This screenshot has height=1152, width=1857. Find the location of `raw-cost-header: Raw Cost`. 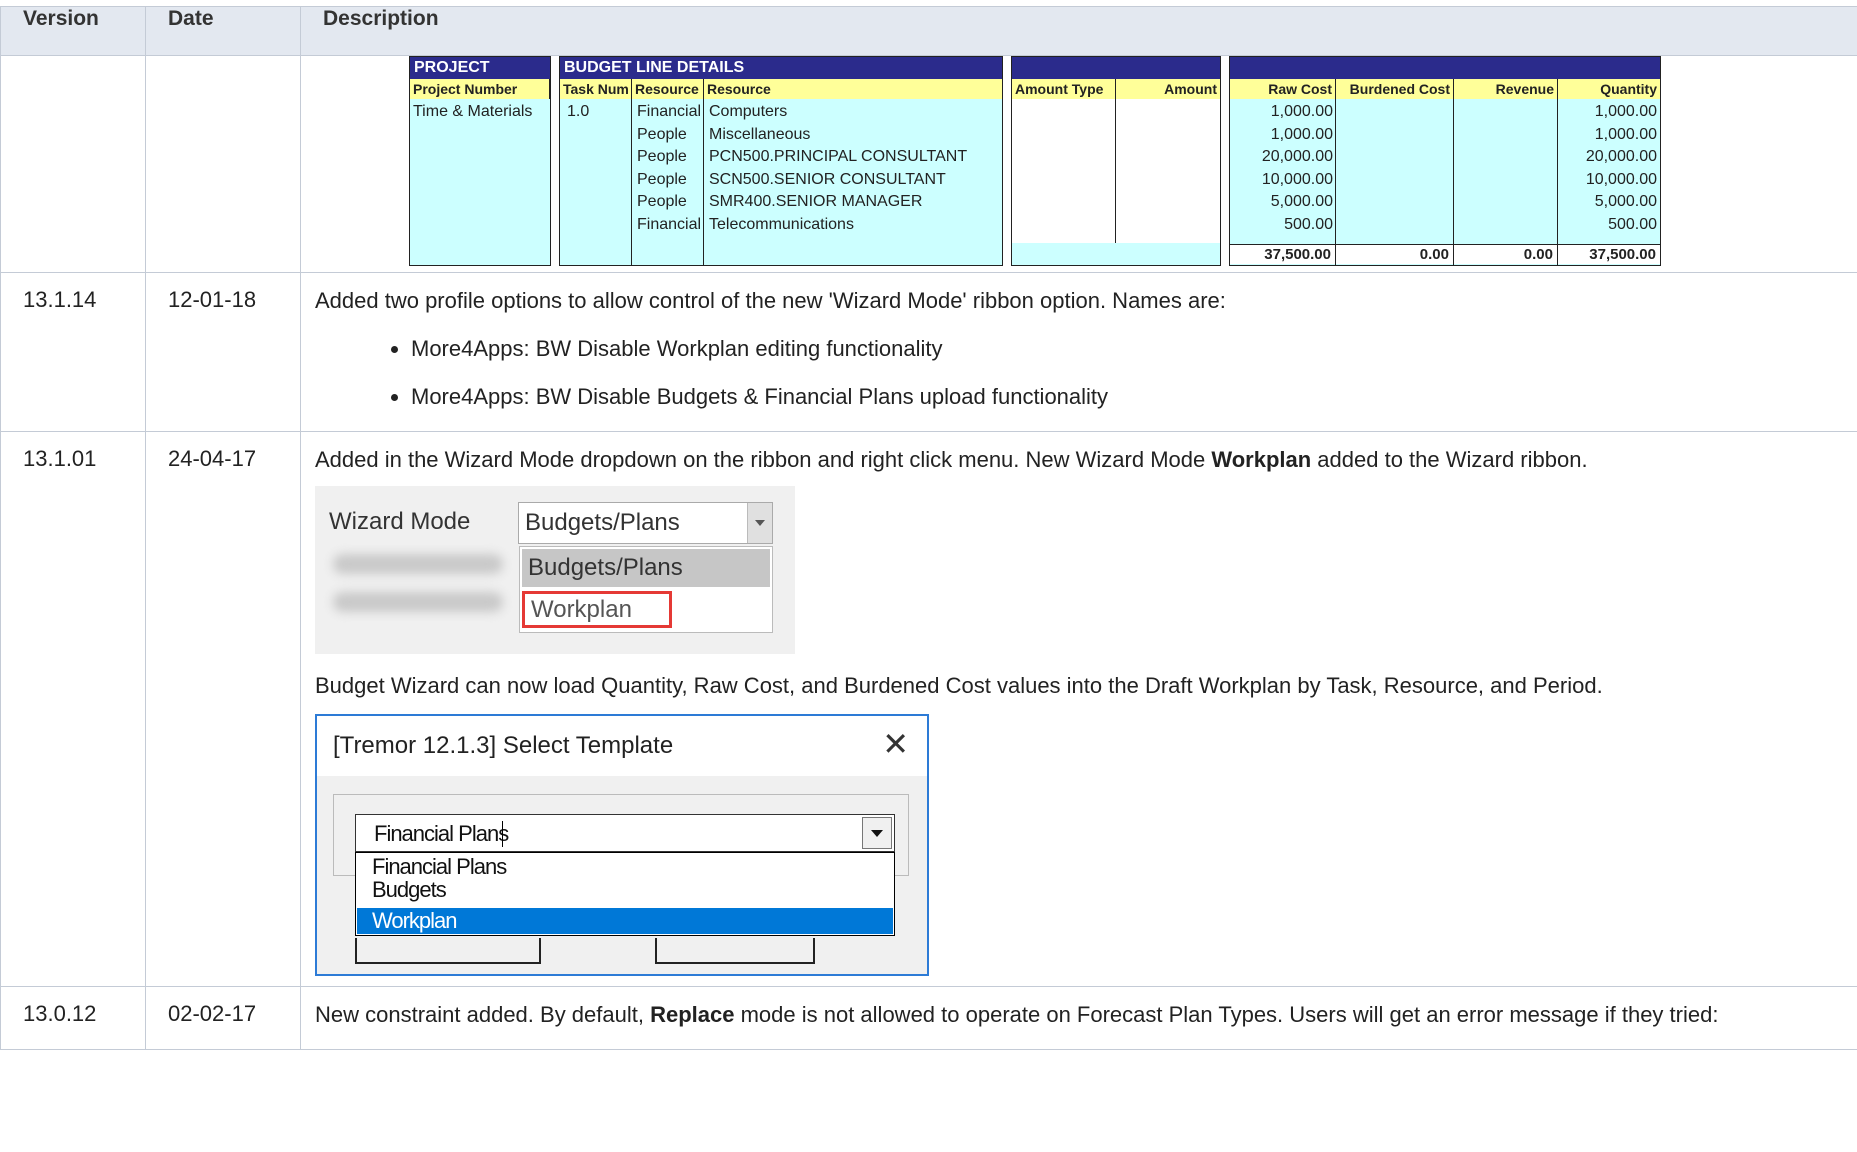

raw-cost-header: Raw Cost is located at coordinates (1283, 89).